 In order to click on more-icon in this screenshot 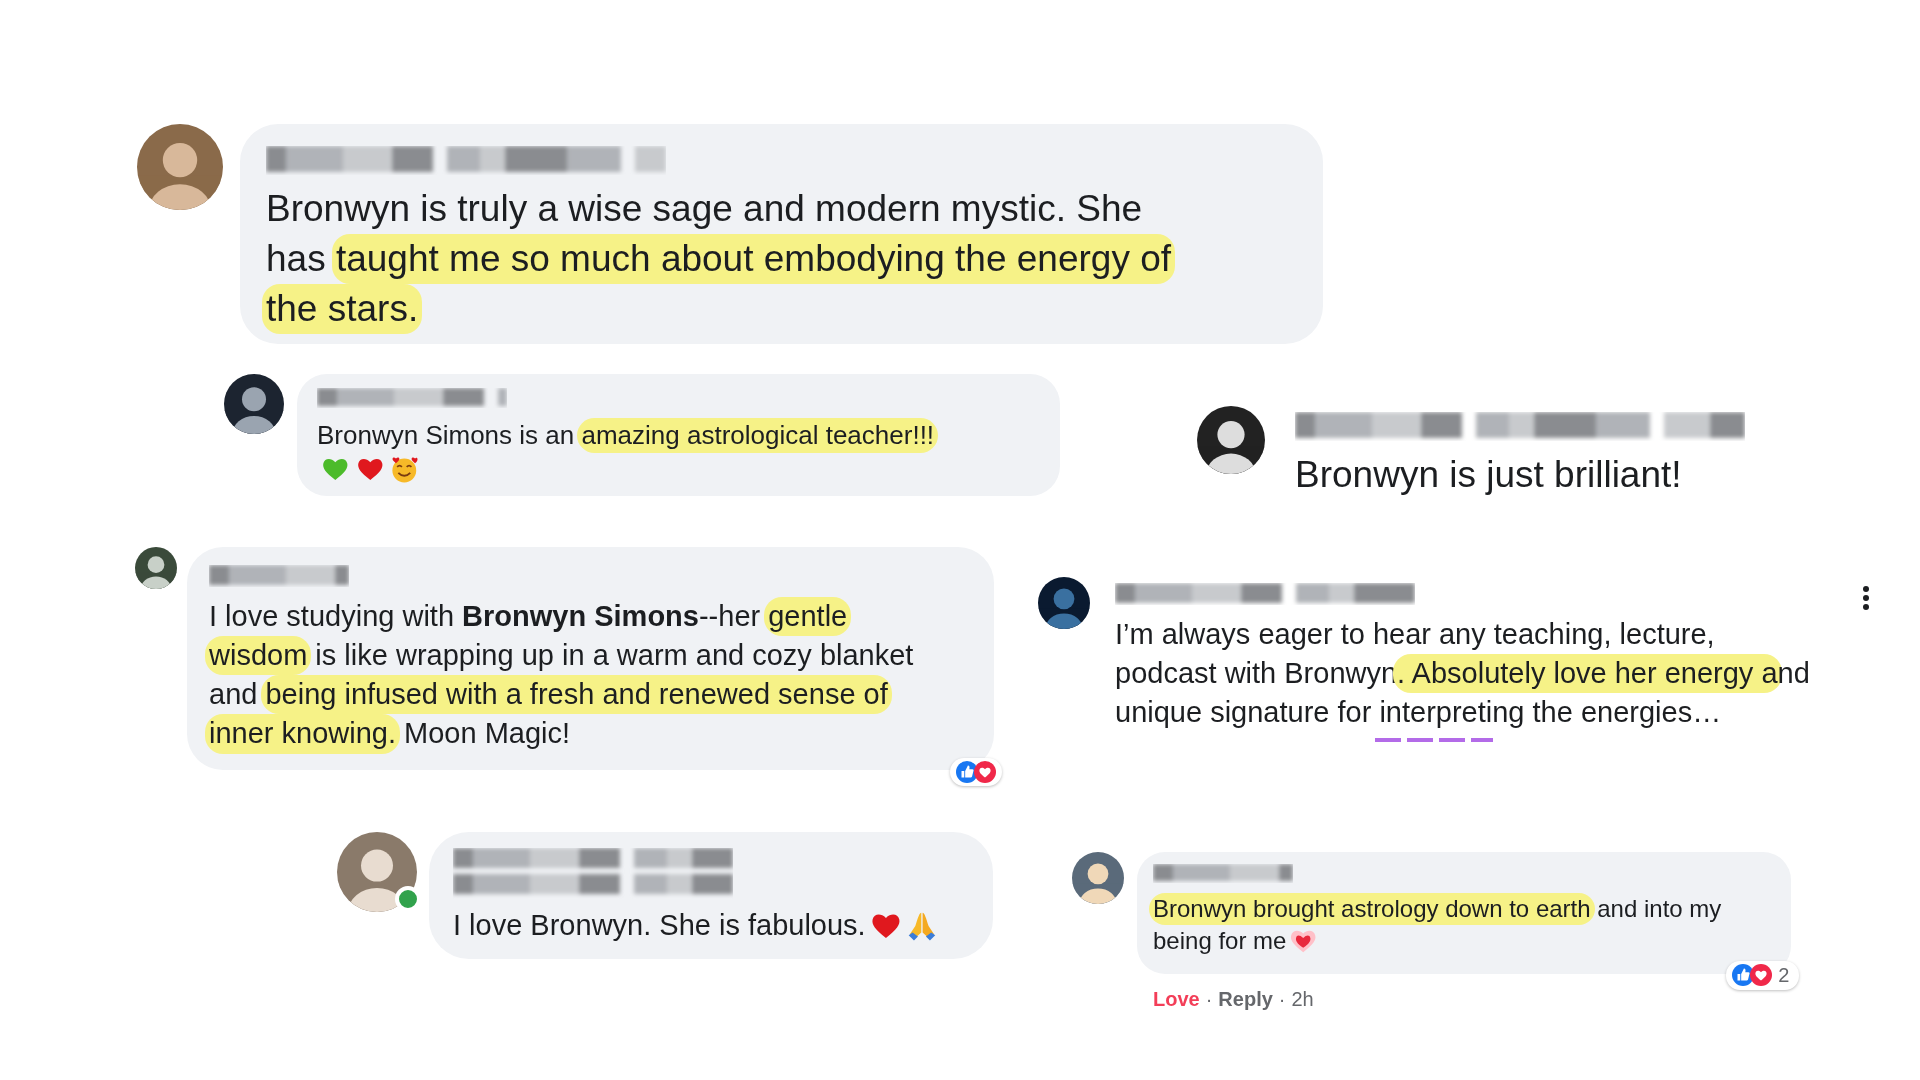, I will do `click(1865, 598)`.